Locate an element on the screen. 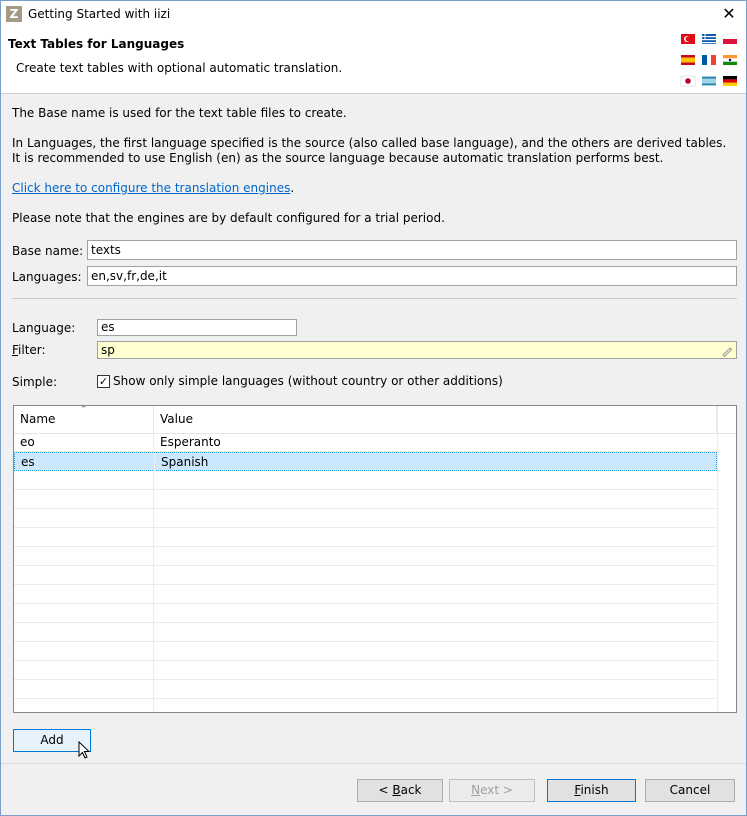 This screenshot has width=747, height=816. finish-rest: inish is located at coordinates (594, 790).